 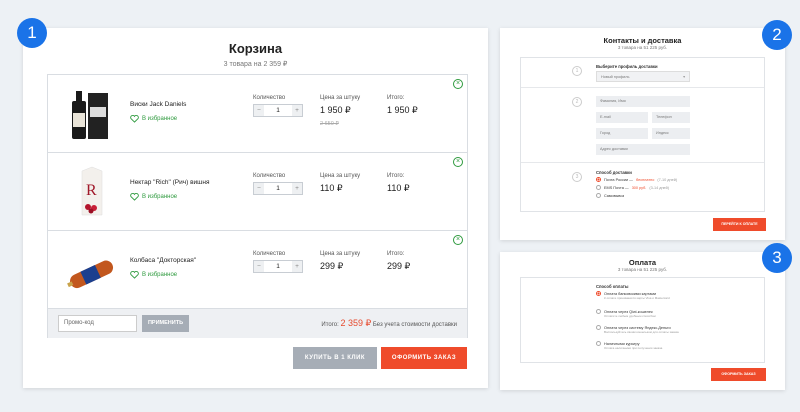 What do you see at coordinates (614, 172) in the screenshot?
I see `shipping-method-label: Способ доставки` at bounding box center [614, 172].